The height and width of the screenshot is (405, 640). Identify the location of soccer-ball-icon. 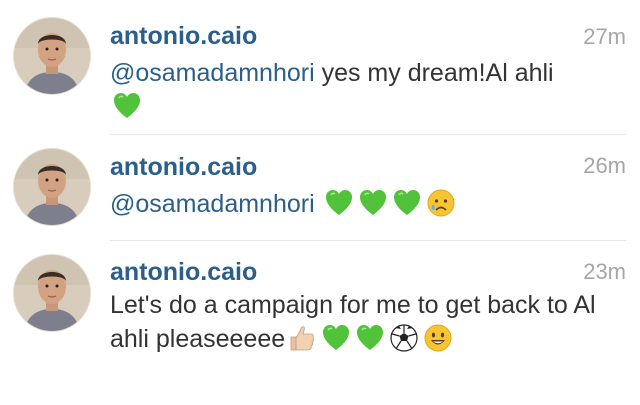
(404, 338).